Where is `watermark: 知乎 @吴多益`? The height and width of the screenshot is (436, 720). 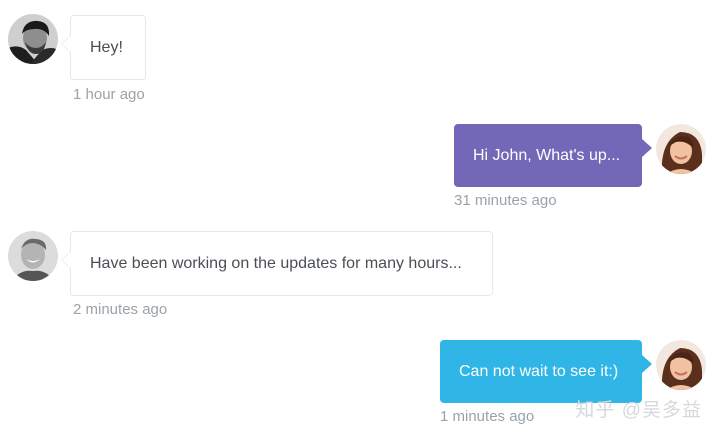
watermark: 知乎 @吴多益 is located at coordinates (638, 410).